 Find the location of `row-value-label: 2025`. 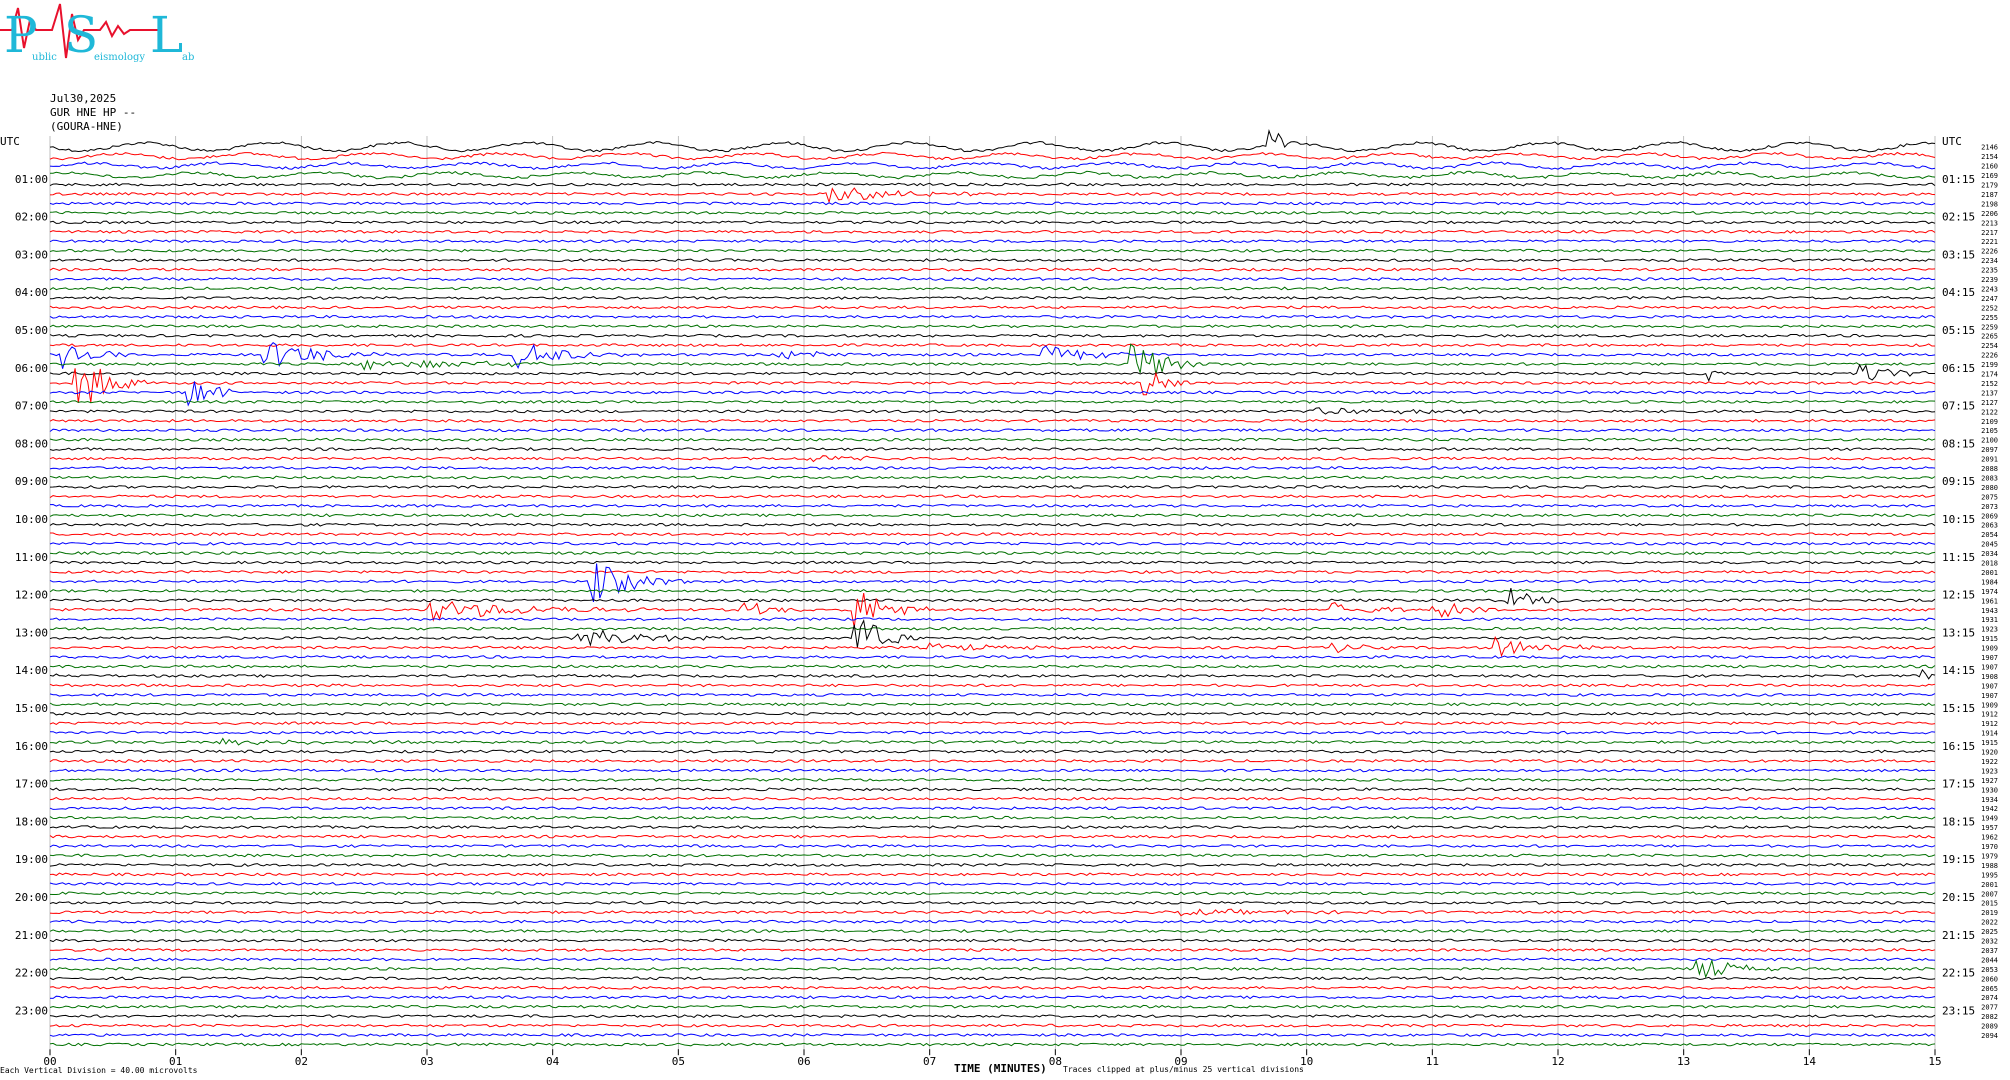

row-value-label: 2025 is located at coordinates (1989, 932).